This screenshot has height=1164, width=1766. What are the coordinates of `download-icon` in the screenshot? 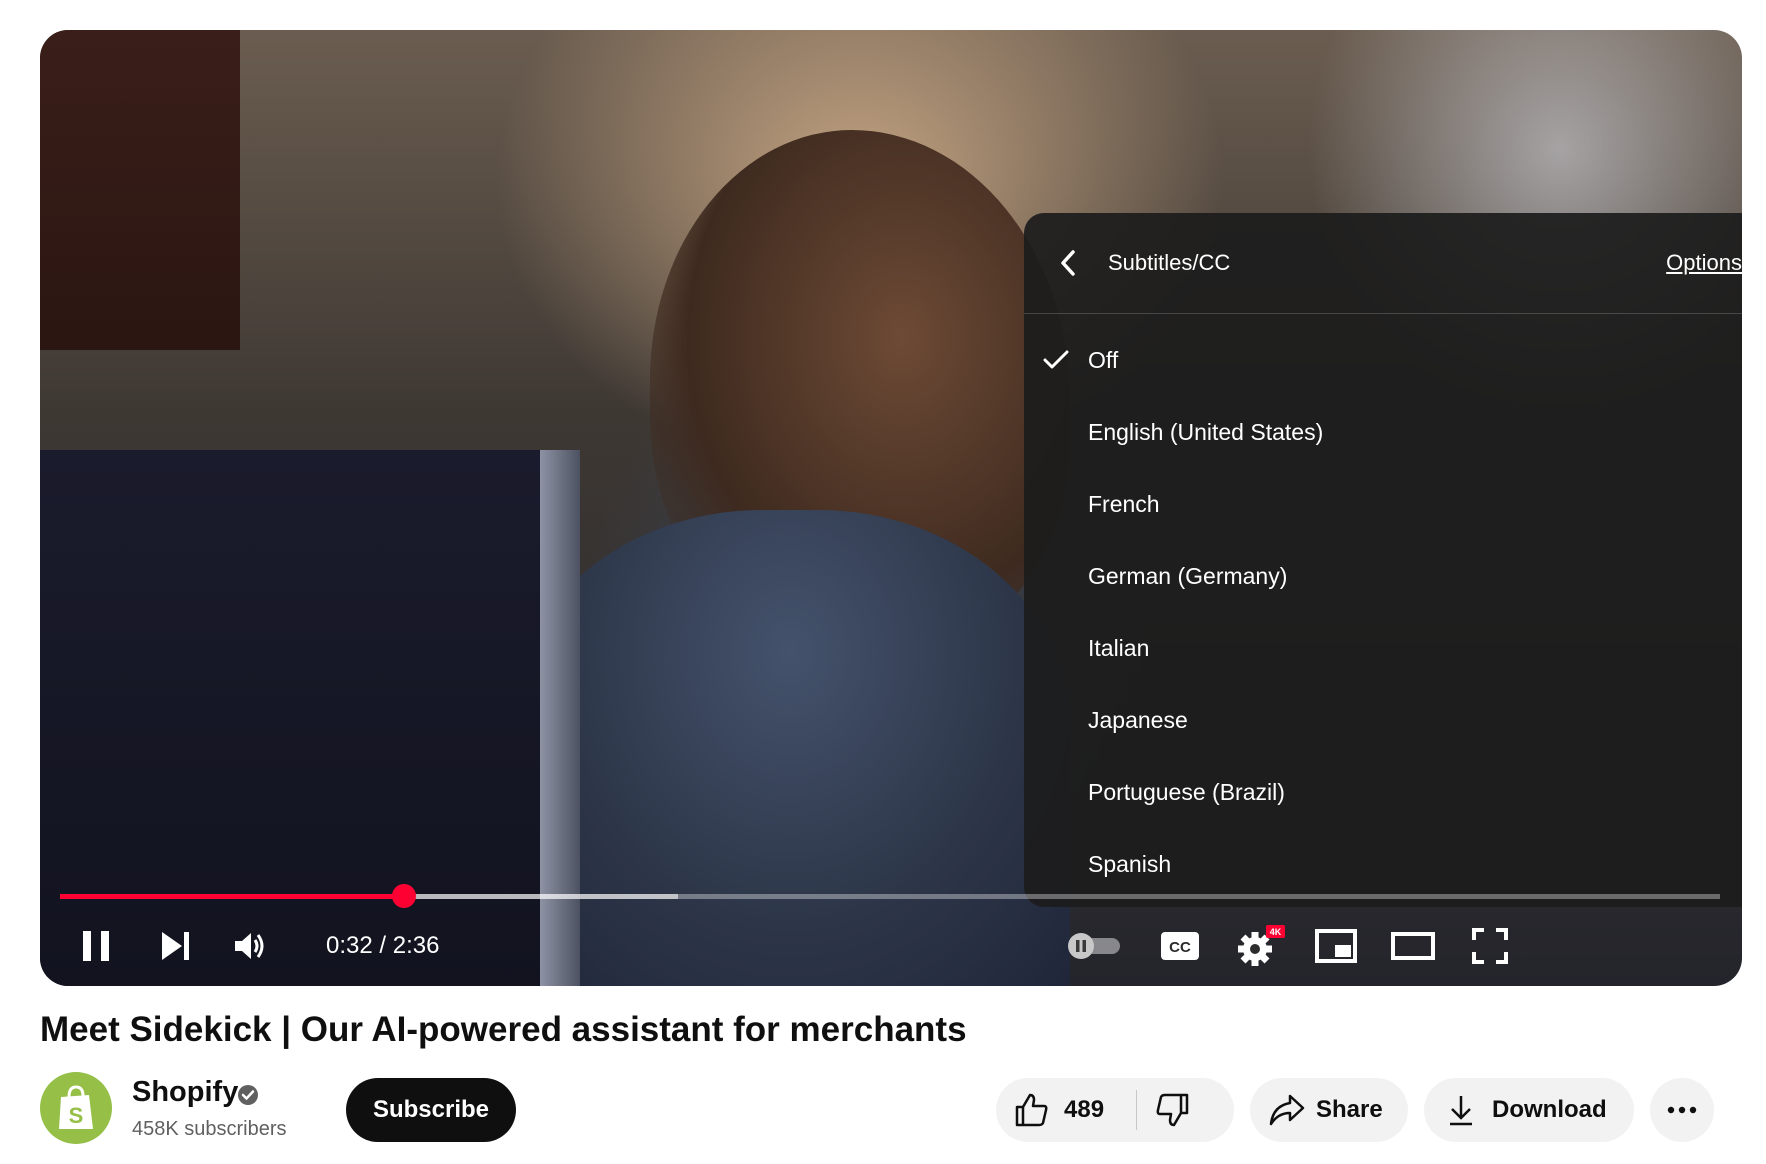 It's located at (1461, 1111).